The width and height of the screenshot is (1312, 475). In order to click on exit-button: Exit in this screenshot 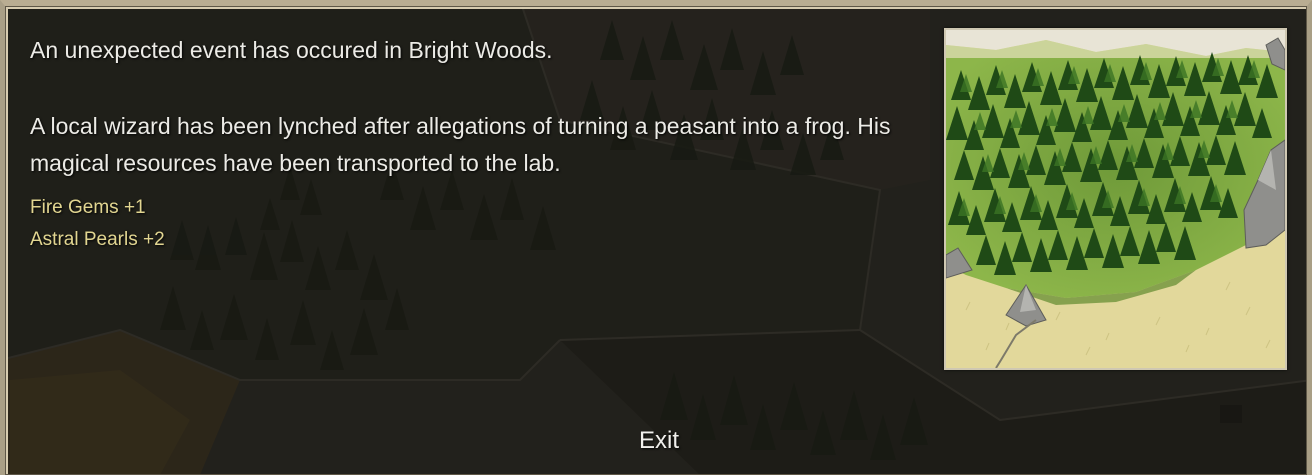, I will do `click(659, 441)`.